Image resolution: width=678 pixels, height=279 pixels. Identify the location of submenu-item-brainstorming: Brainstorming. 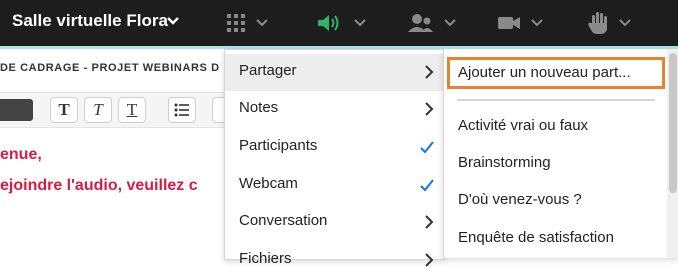
(504, 162).